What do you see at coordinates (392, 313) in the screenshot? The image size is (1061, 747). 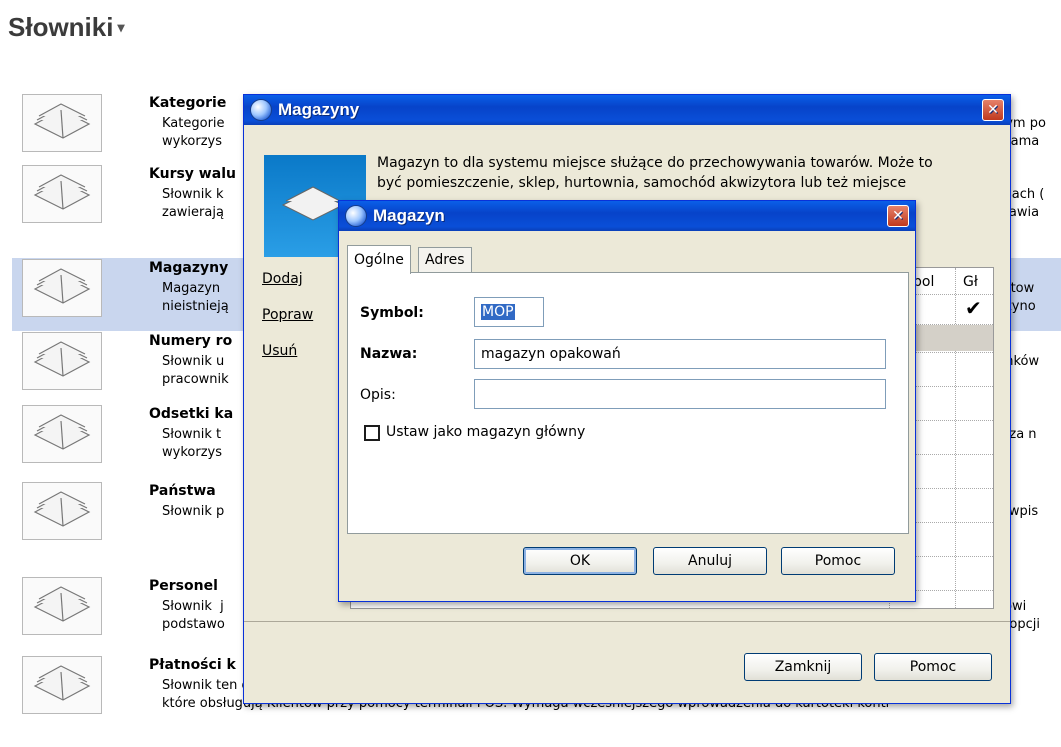 I see `symbol-label: Symbol:` at bounding box center [392, 313].